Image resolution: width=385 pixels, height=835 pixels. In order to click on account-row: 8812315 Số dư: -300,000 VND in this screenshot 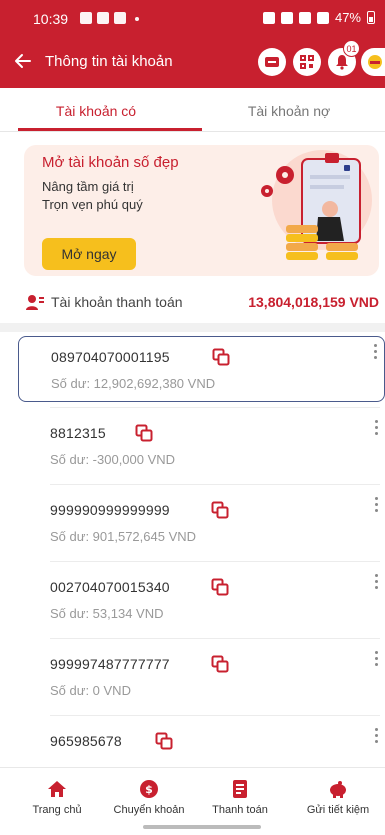, I will do `click(201, 446)`.